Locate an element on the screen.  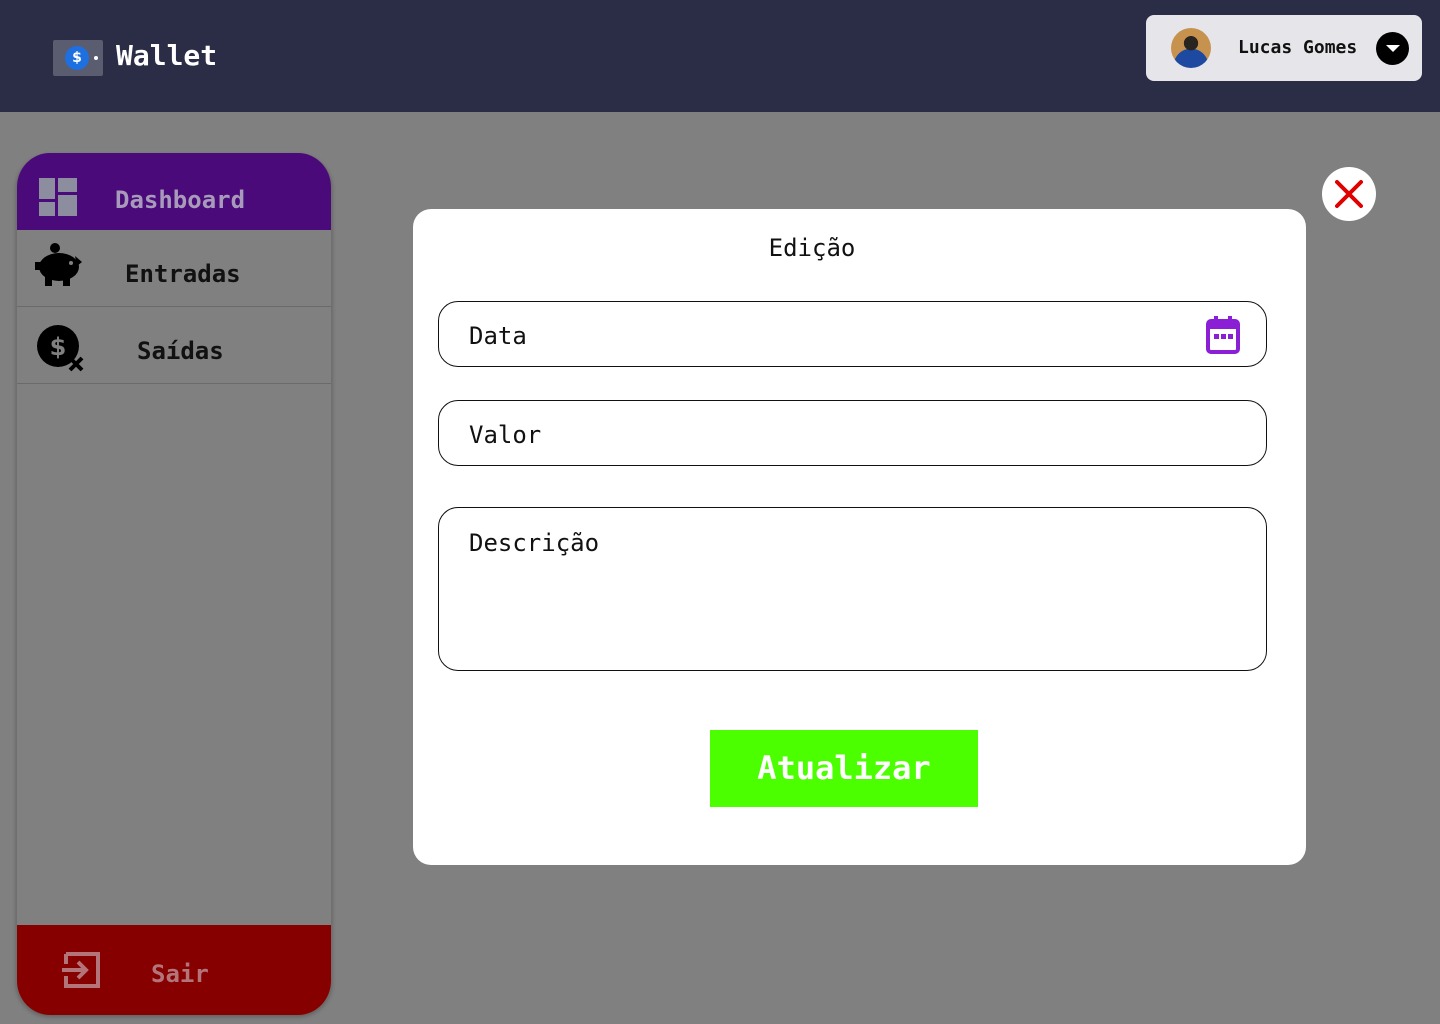
logout-button: Sair is located at coordinates (174, 970).